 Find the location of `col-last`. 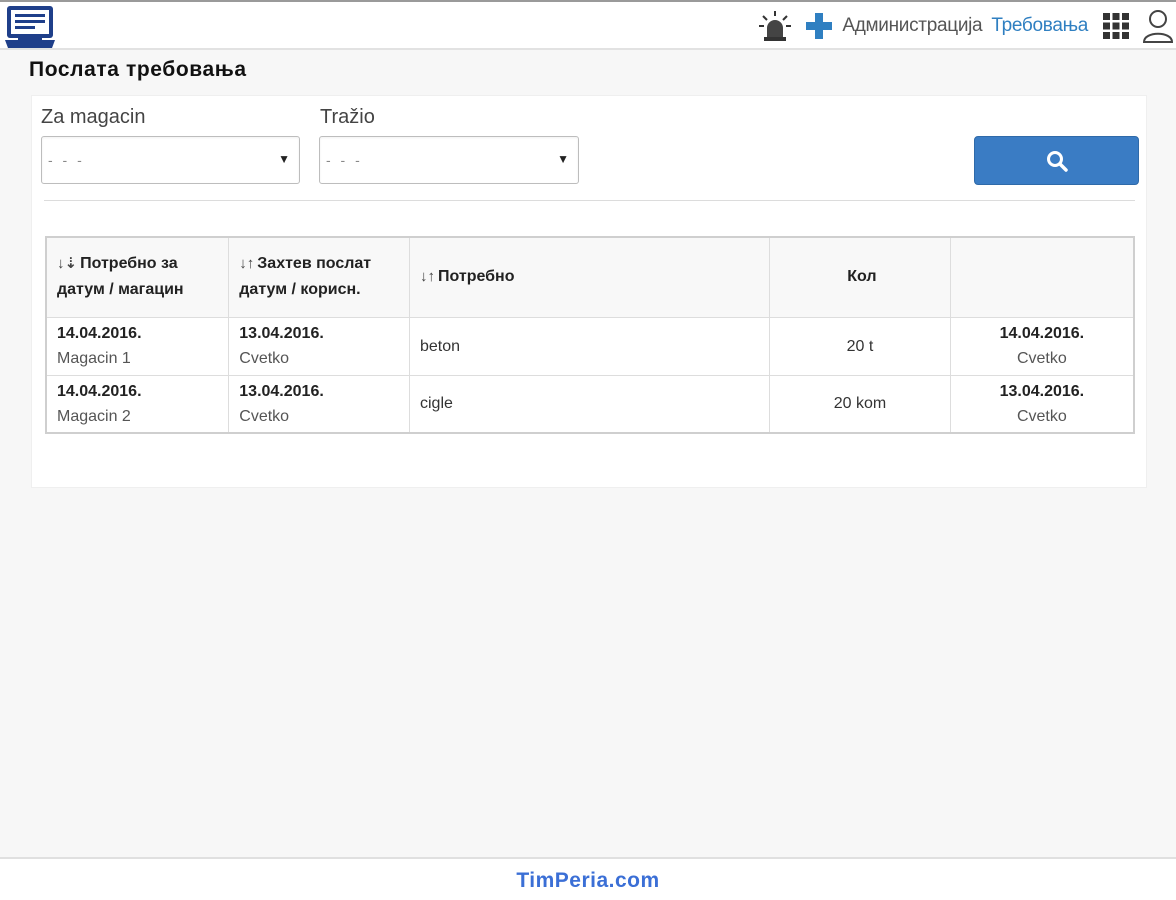

col-last is located at coordinates (1042, 277).